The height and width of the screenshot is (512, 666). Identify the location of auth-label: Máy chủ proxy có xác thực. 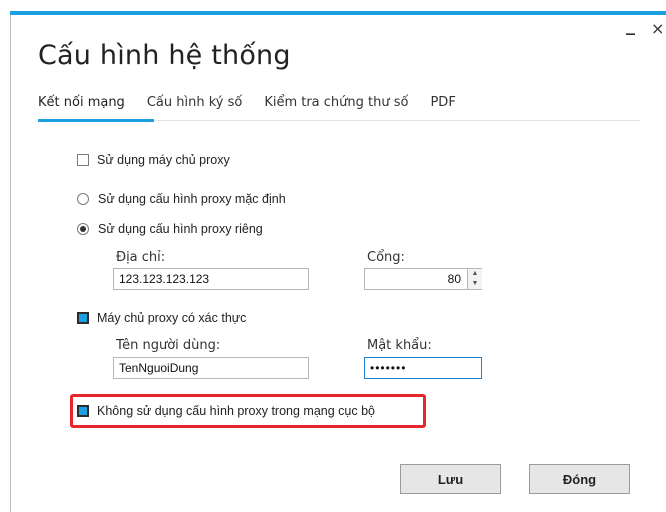
(172, 318).